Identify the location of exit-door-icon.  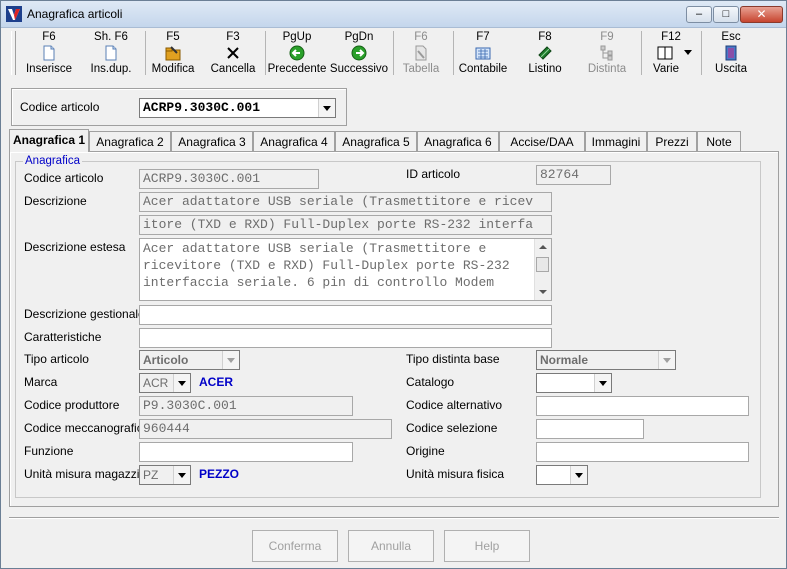
(731, 53).